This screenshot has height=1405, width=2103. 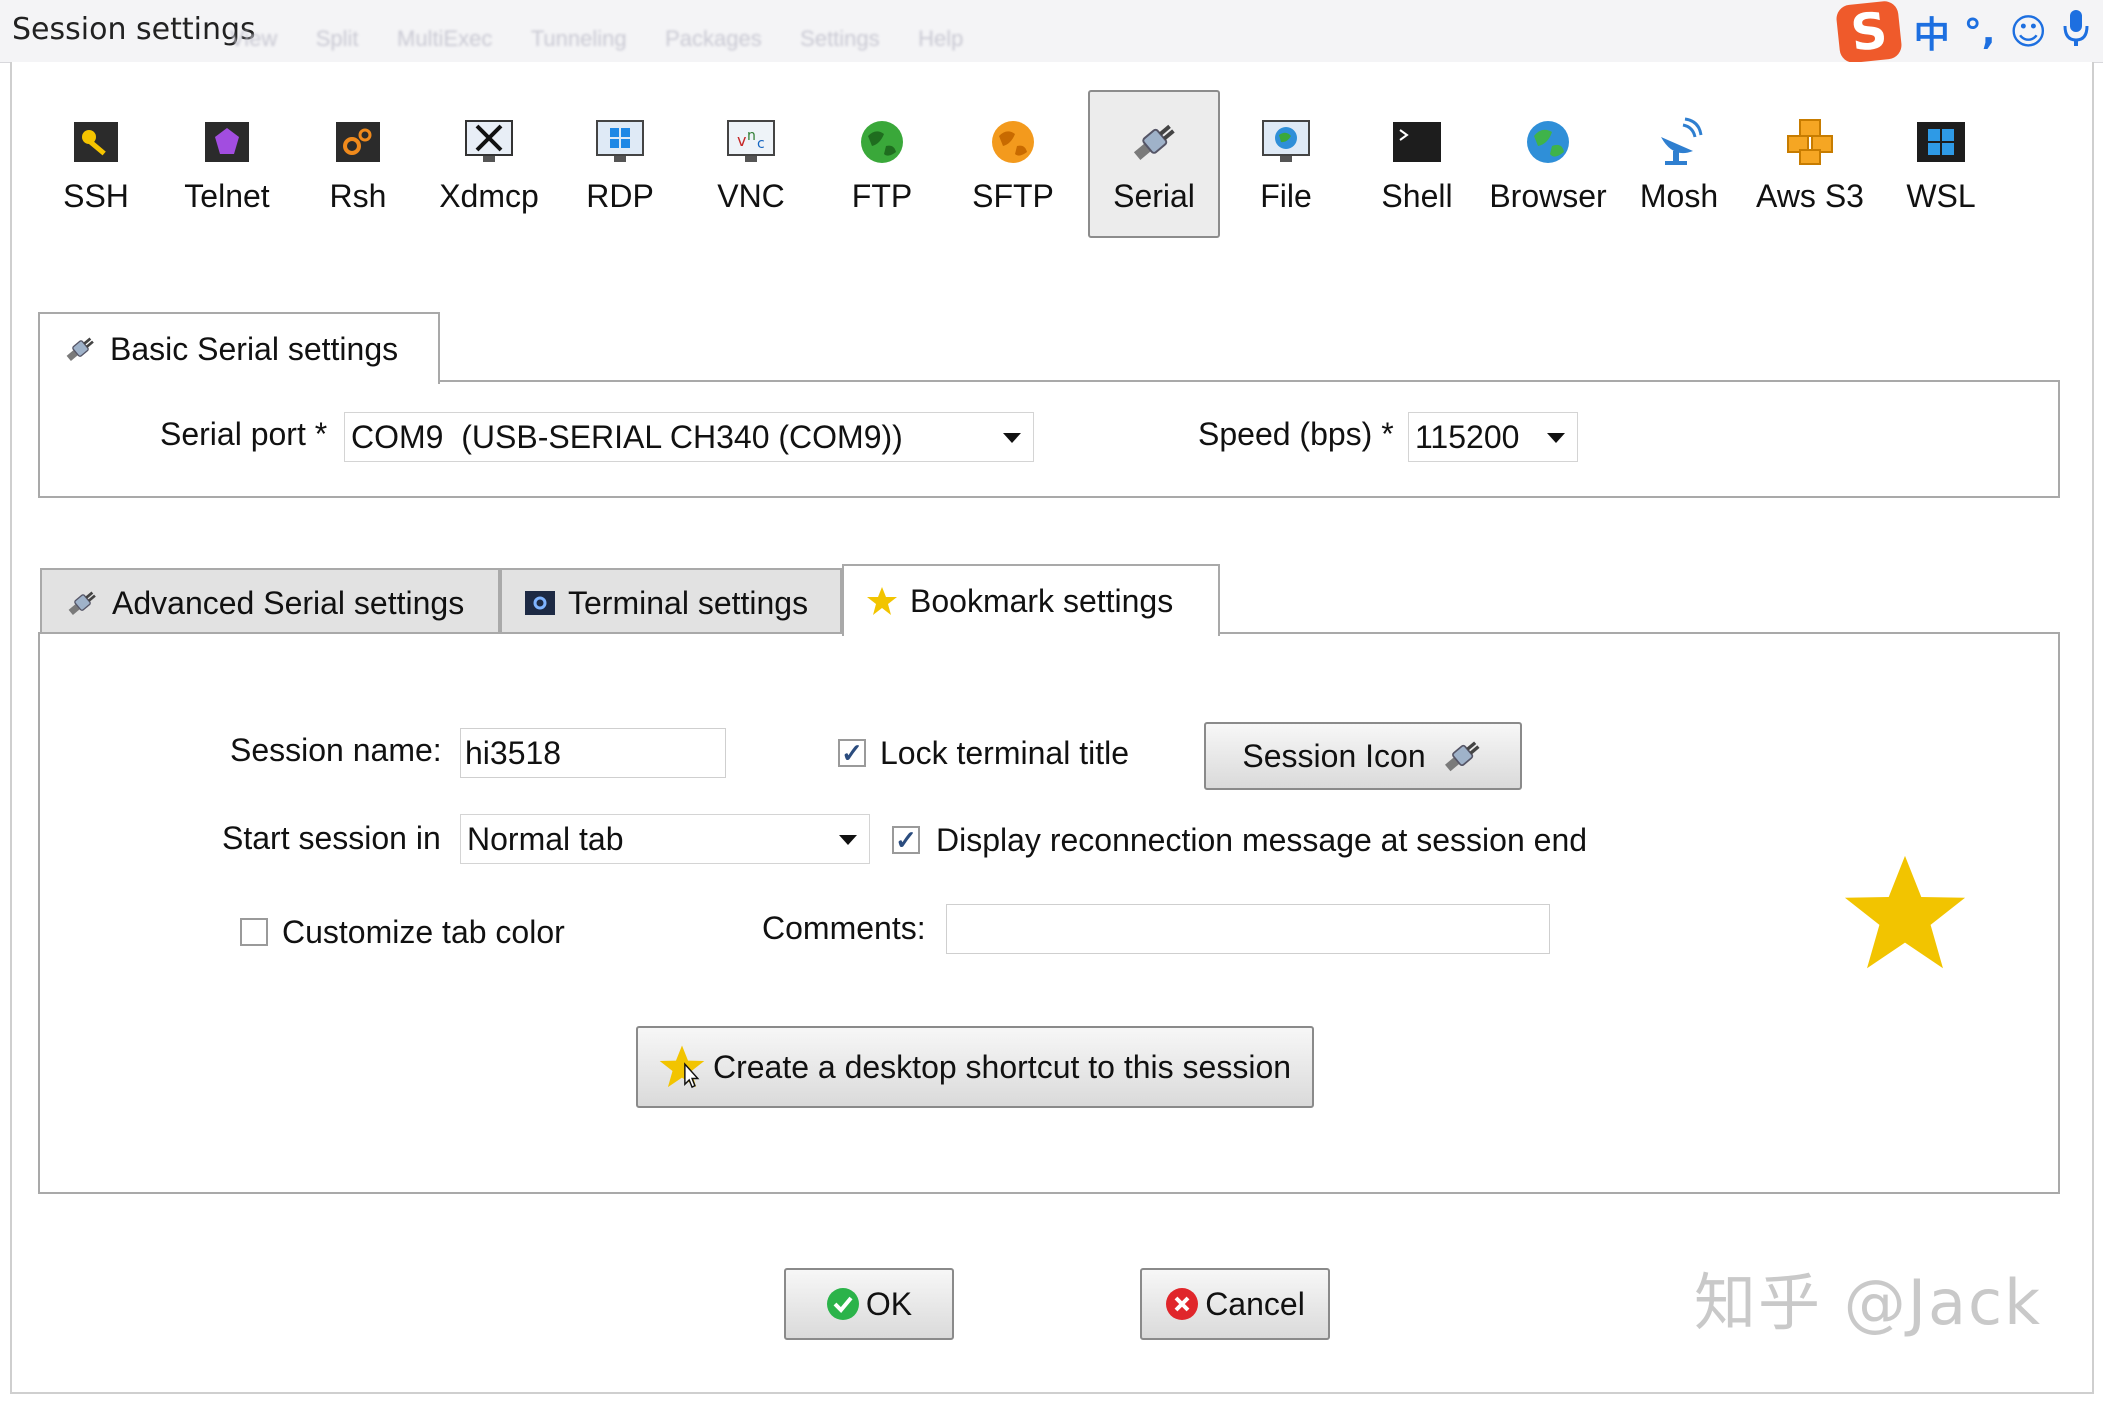 What do you see at coordinates (941, 38) in the screenshot?
I see `bg-menu-item: Help` at bounding box center [941, 38].